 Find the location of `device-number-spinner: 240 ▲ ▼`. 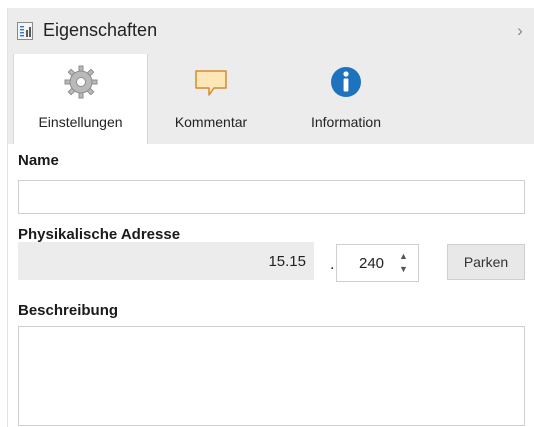

device-number-spinner: 240 ▲ ▼ is located at coordinates (377, 263).